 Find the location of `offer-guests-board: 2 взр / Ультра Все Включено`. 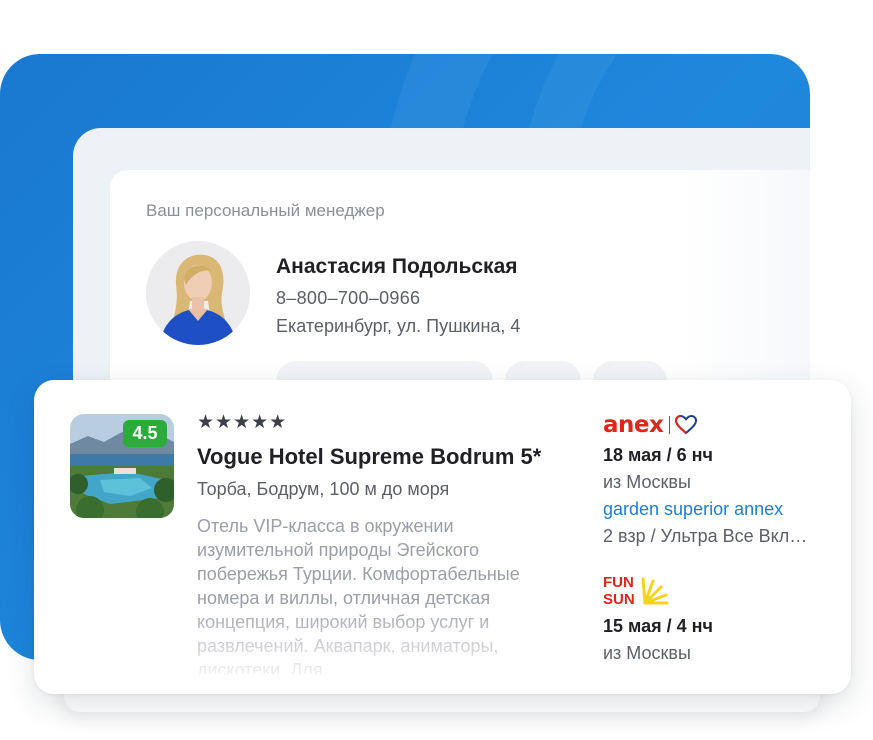

offer-guests-board: 2 взр / Ультра Все Включено is located at coordinates (708, 536).